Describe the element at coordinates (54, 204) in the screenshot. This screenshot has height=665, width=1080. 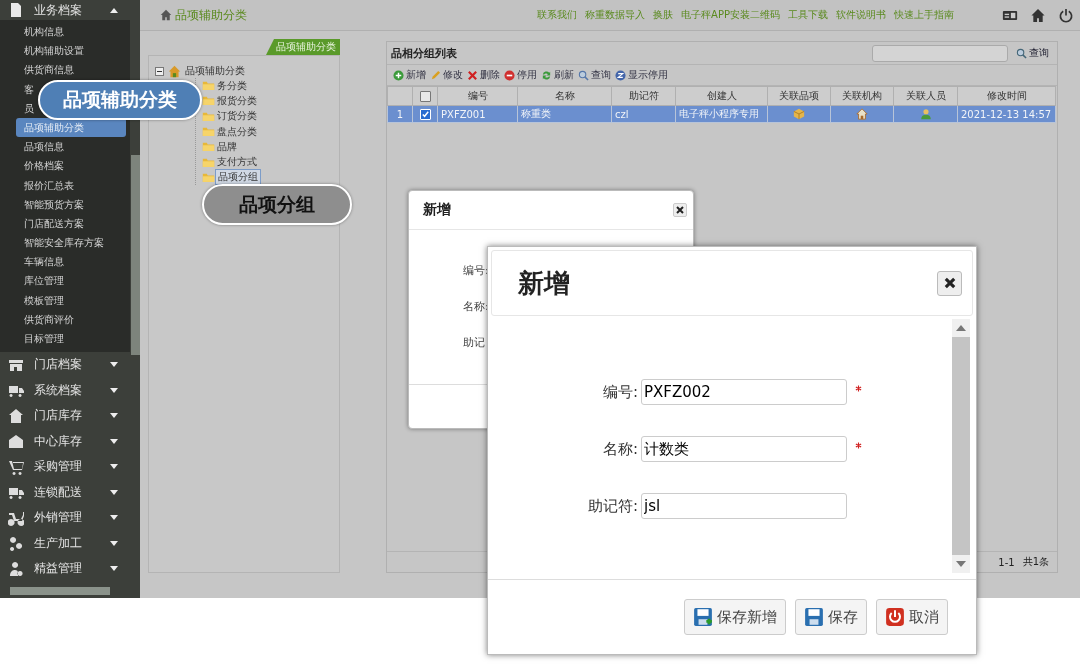
I see `sidebar-item: 智能预货方案` at that location.